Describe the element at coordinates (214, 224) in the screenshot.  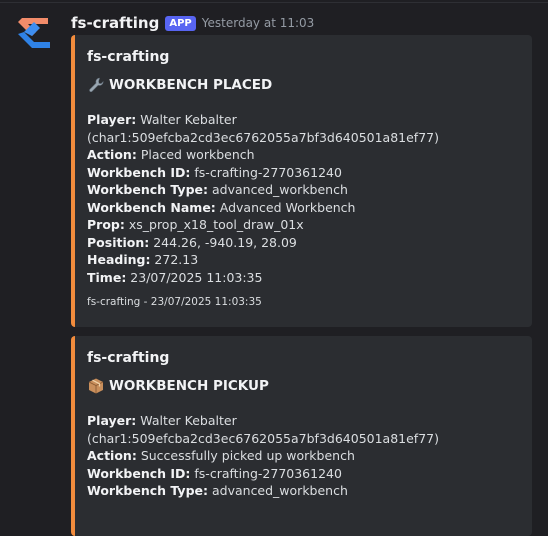
I see `field-value: xs_prop_x18_tool_draw_01x` at that location.